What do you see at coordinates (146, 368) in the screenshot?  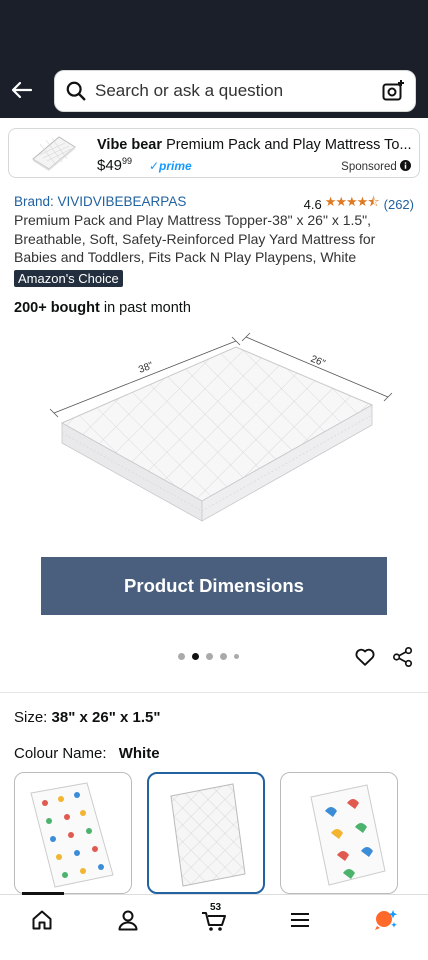 I see `length-dimension-label: 38"` at bounding box center [146, 368].